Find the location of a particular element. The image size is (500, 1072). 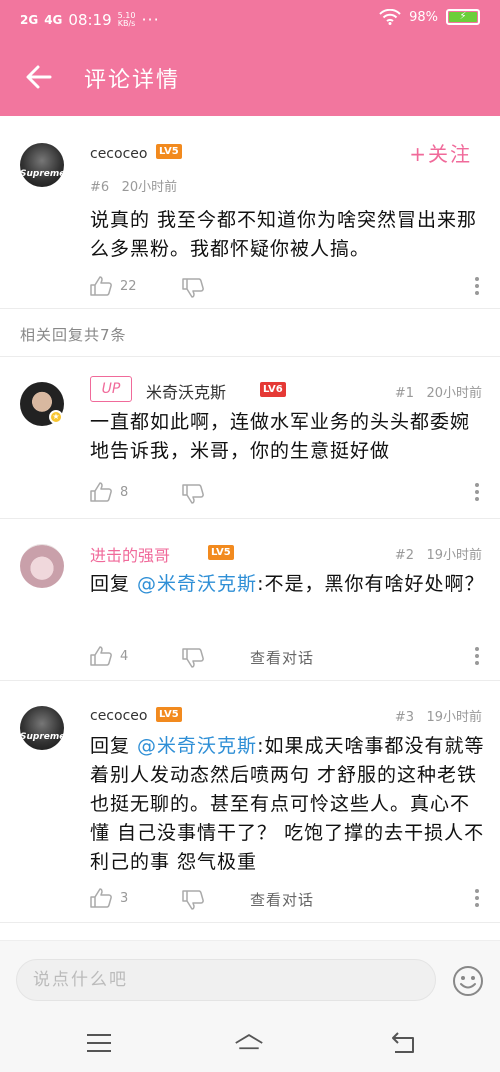

wifi-icon is located at coordinates (390, 17).